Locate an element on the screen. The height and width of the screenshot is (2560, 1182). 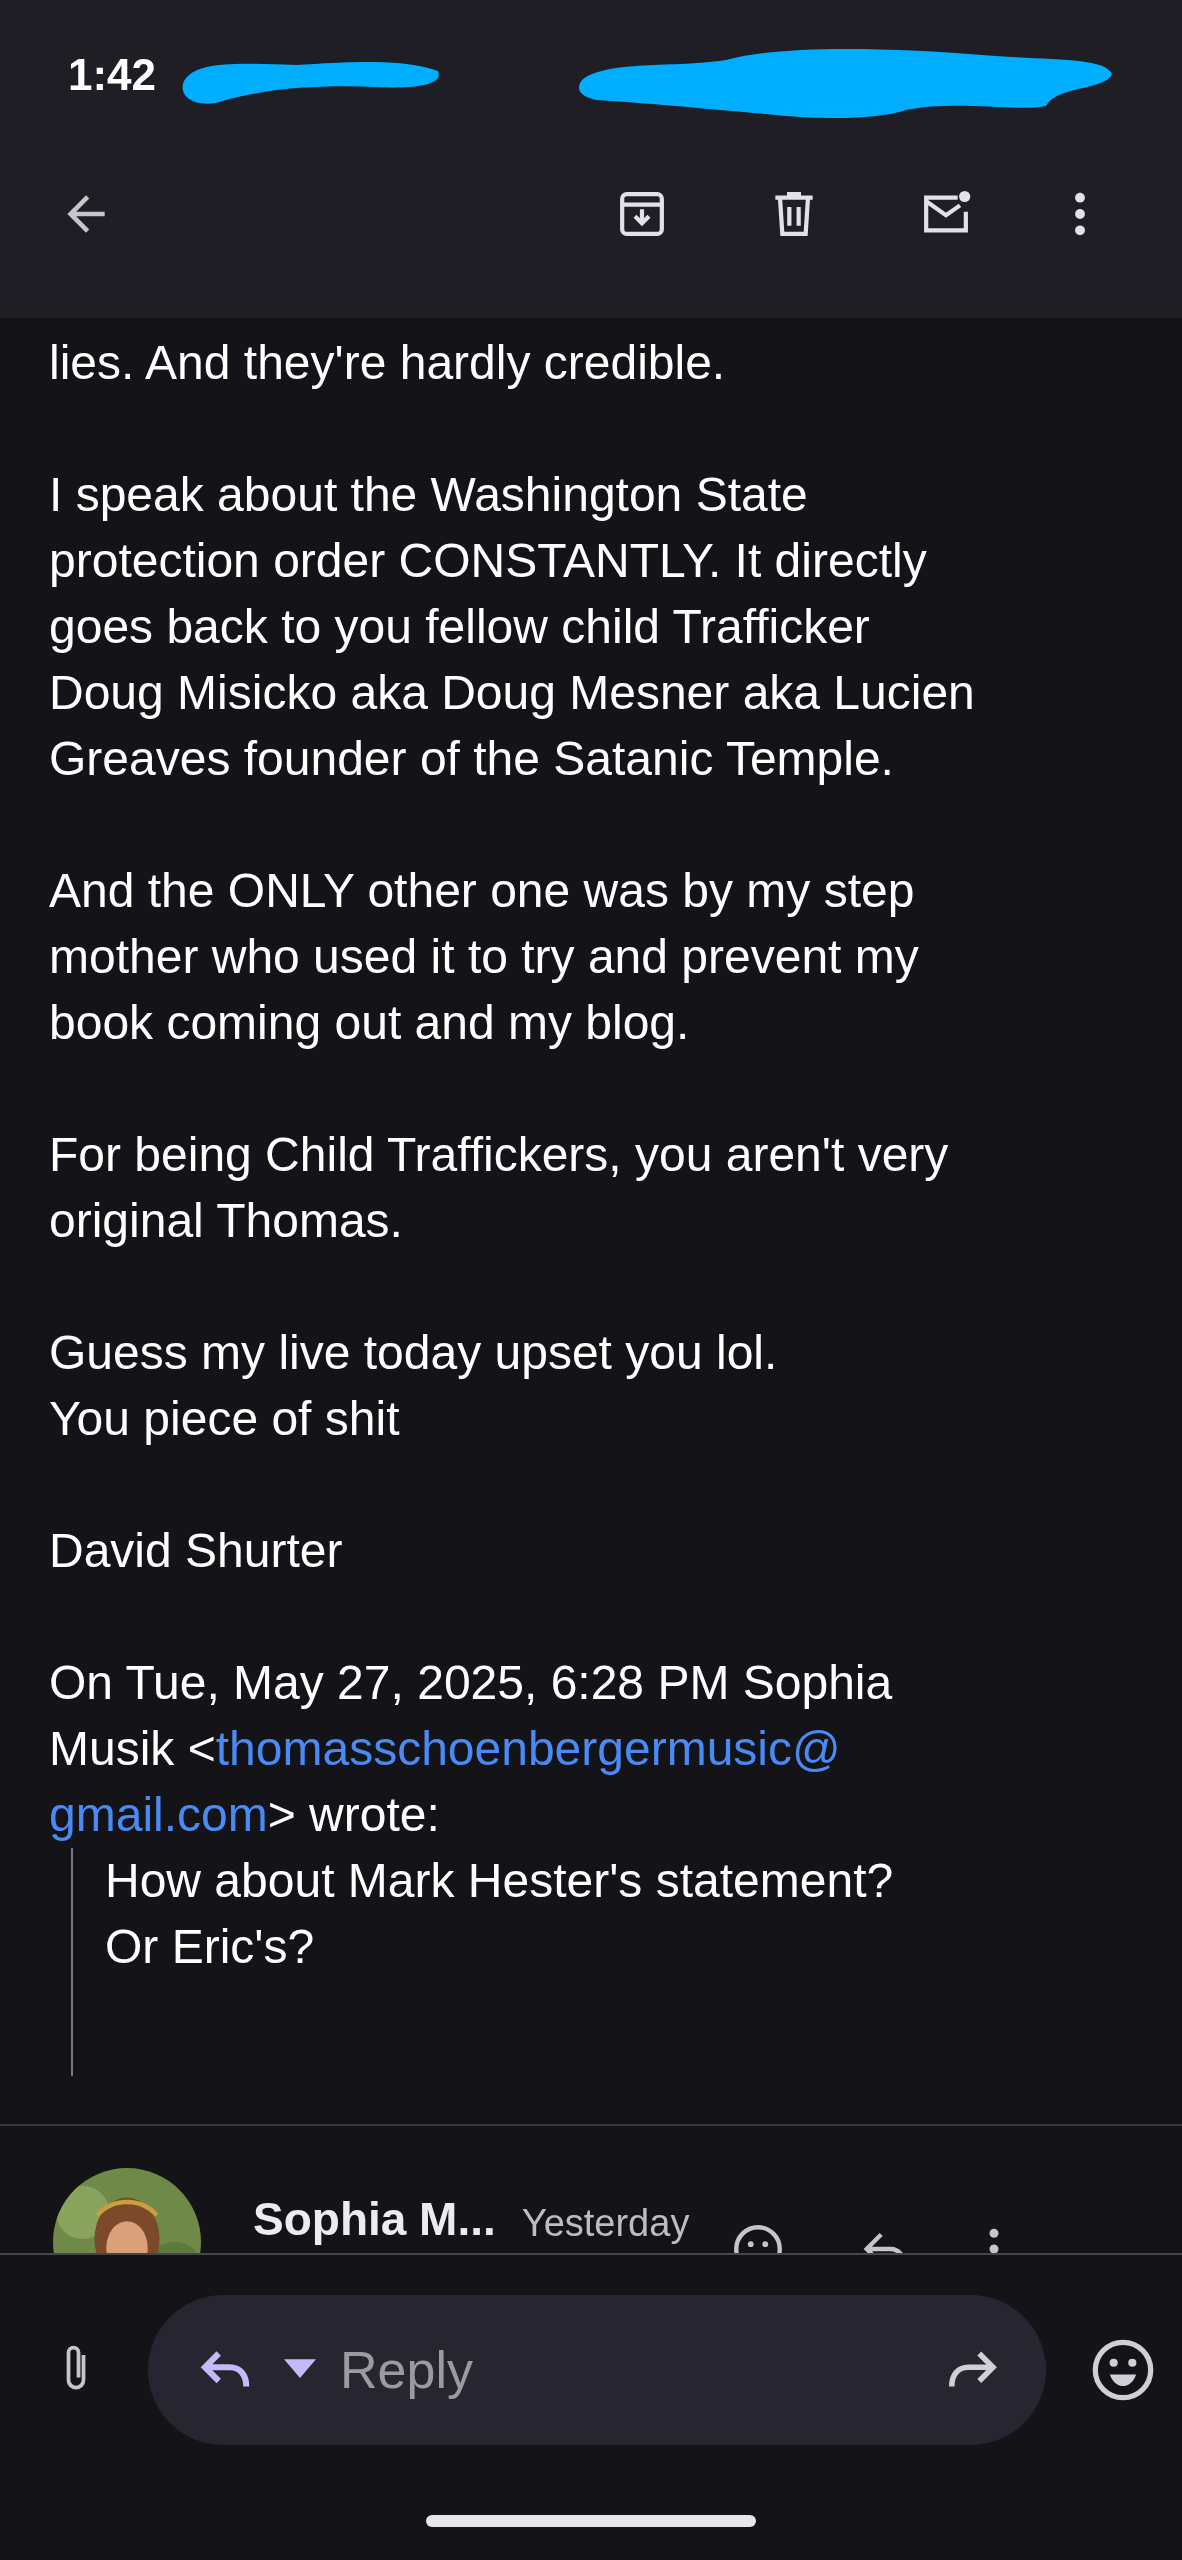
email-link: thomasschoenbergermusic@ is located at coordinates (528, 1748).